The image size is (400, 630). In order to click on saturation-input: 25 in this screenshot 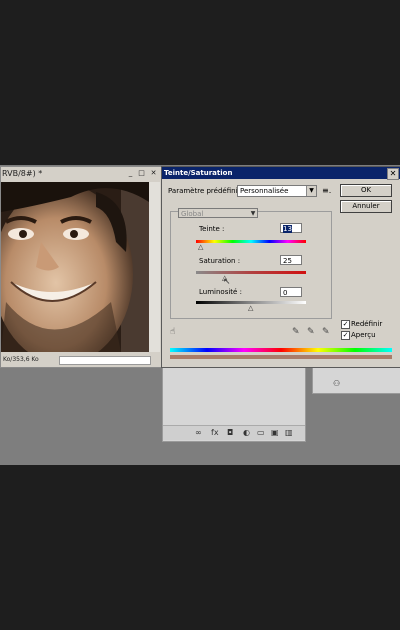, I will do `click(291, 260)`.